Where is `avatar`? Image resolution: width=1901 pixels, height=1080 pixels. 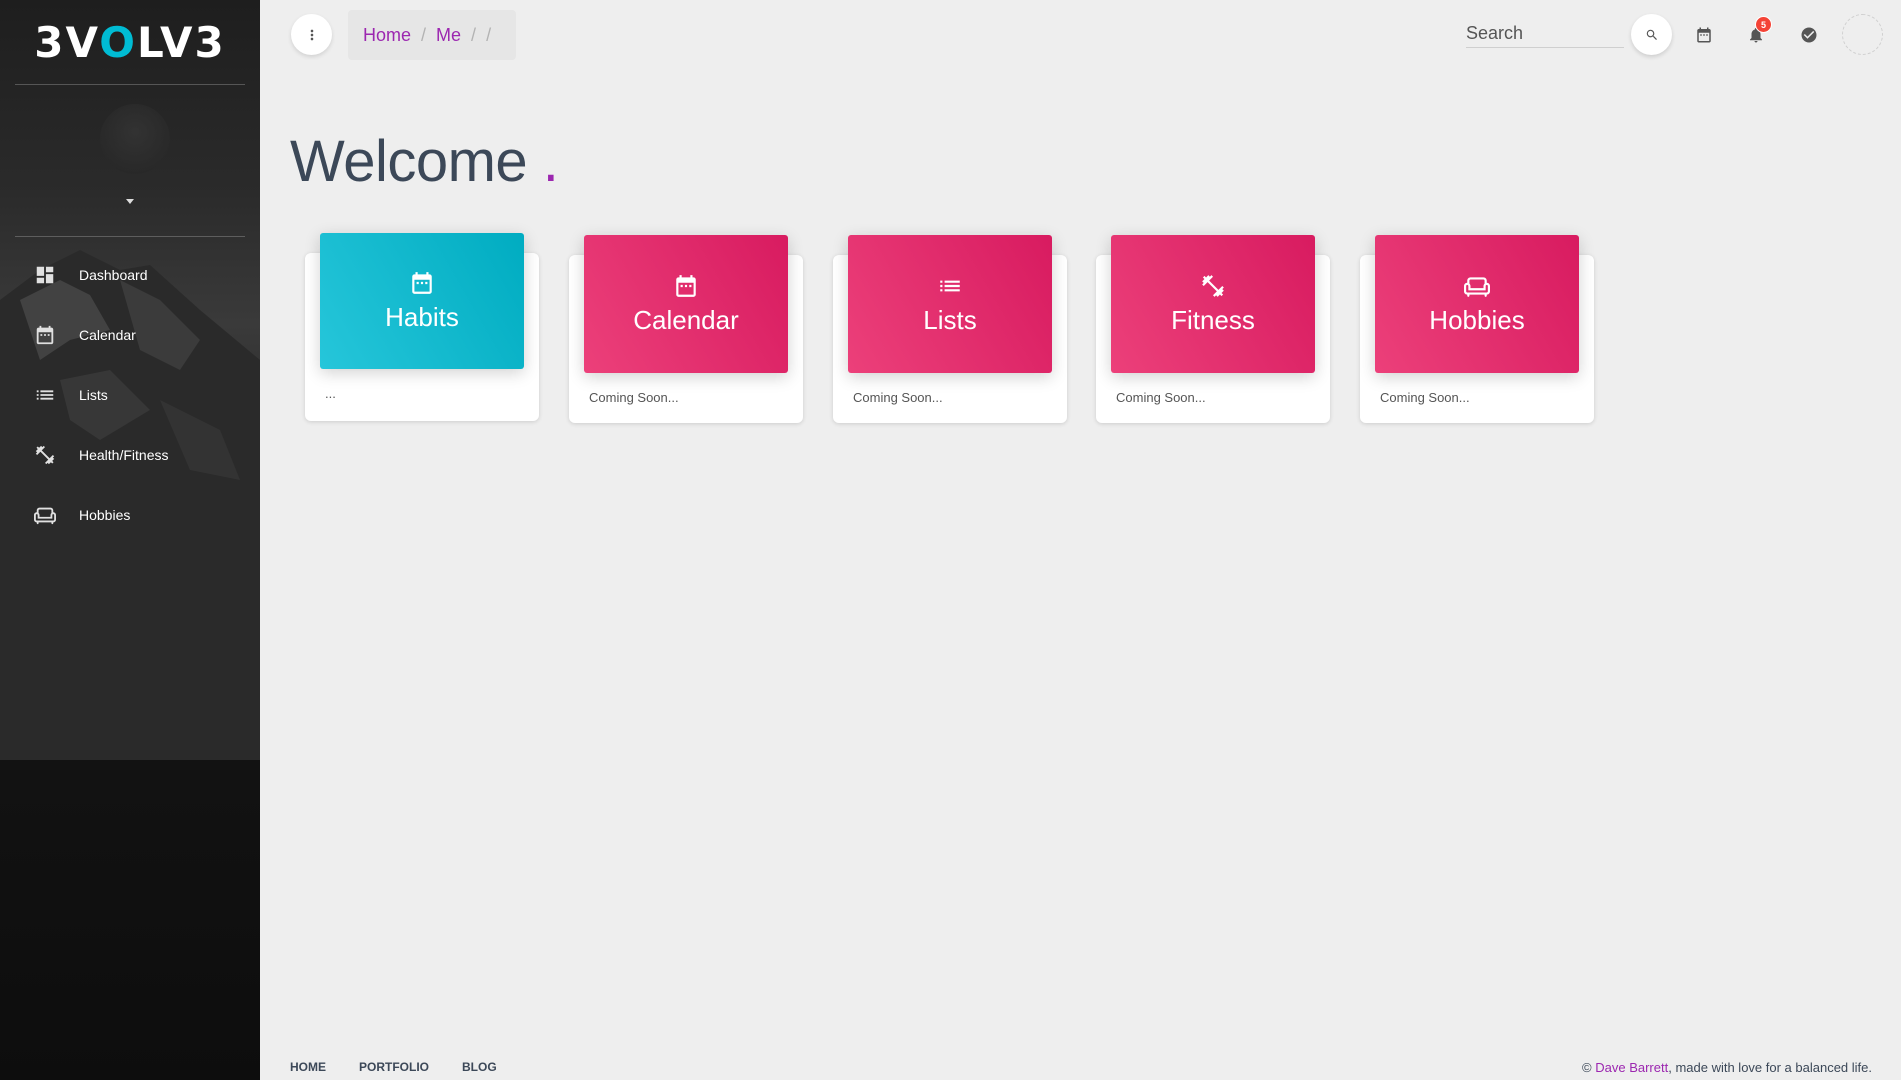
avatar is located at coordinates (135, 139).